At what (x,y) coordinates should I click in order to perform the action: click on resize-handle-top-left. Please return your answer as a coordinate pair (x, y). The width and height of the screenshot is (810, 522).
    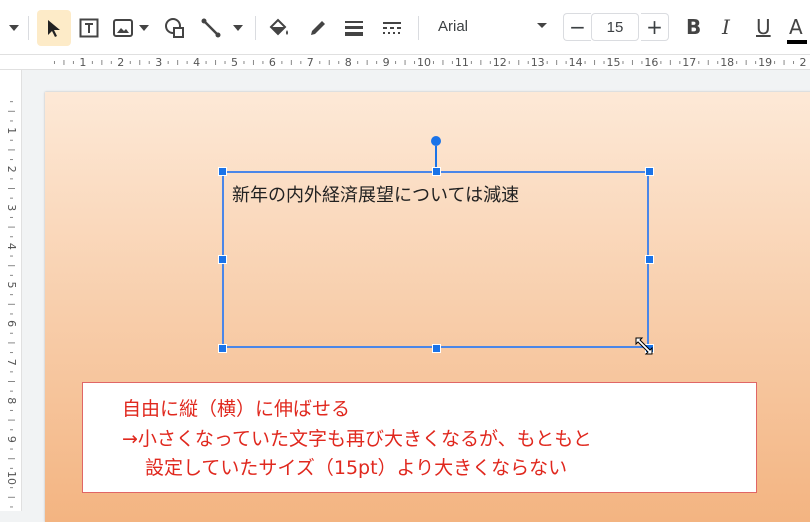
    Looking at the image, I should click on (222, 171).